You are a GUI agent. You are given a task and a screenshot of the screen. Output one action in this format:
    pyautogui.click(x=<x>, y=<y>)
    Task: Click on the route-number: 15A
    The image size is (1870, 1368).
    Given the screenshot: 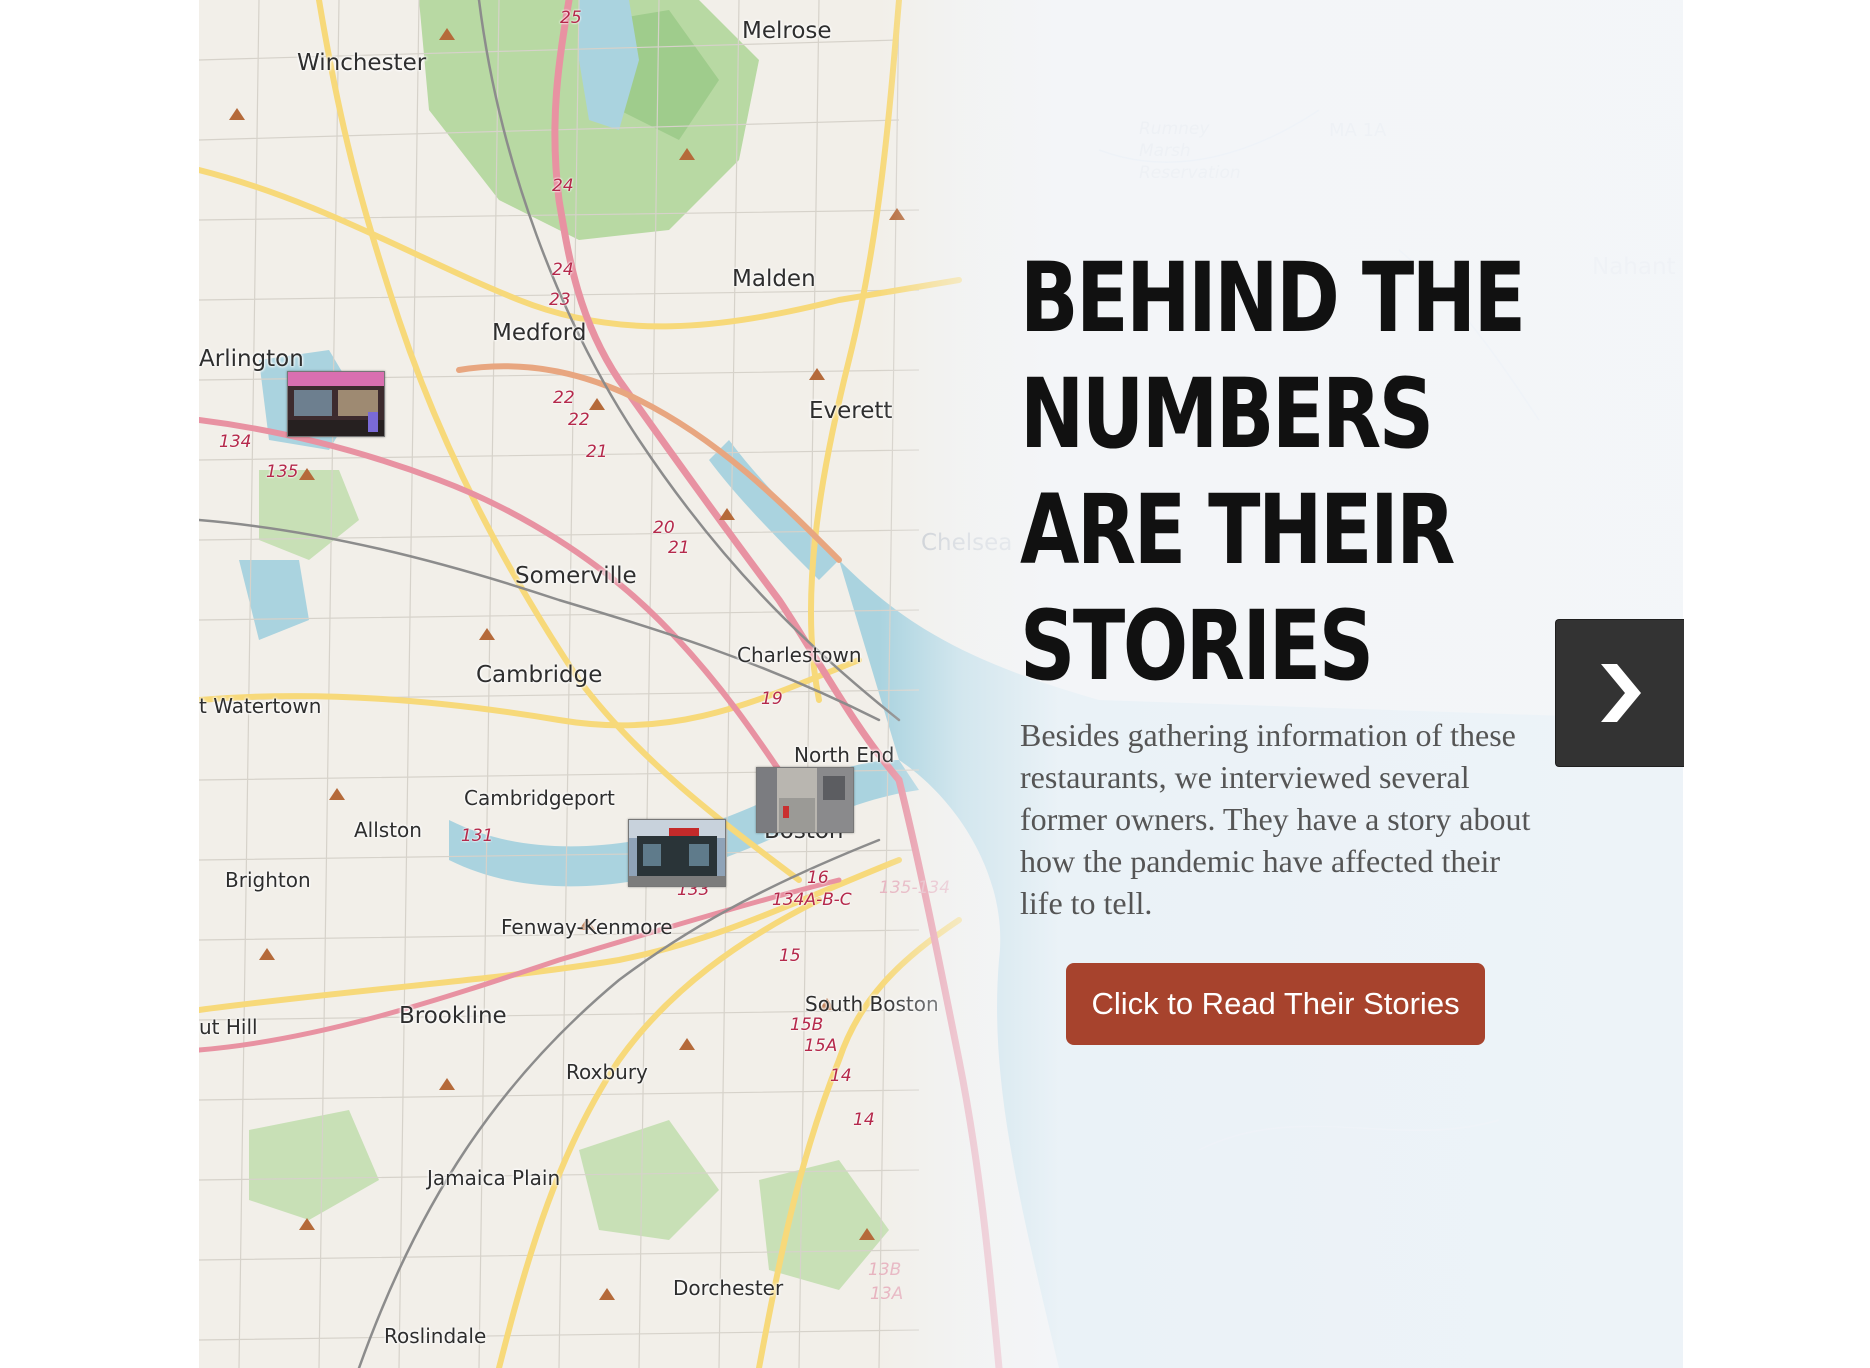 What is the action you would take?
    pyautogui.click(x=821, y=1046)
    